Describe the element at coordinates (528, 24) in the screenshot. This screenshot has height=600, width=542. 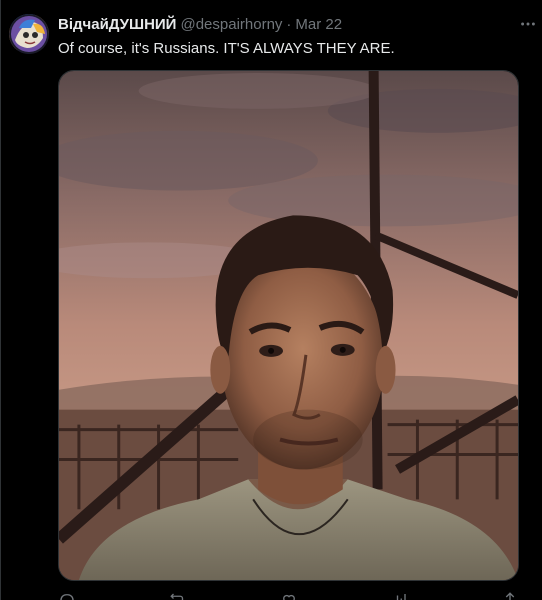
I see `more-icon` at that location.